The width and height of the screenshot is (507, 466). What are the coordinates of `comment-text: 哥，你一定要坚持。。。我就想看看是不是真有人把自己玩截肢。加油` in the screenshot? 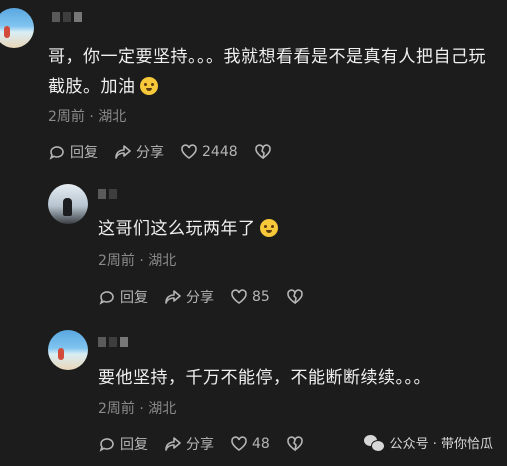 It's located at (267, 72).